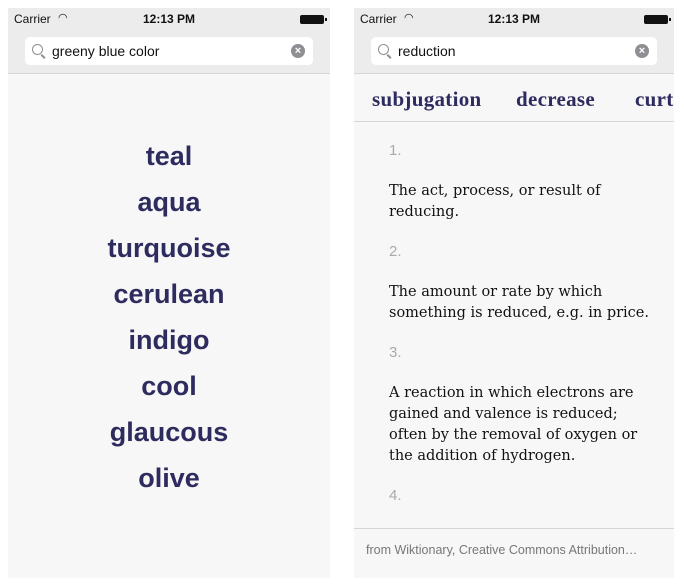  What do you see at coordinates (169, 205) in the screenshot?
I see `result-word: aqua` at bounding box center [169, 205].